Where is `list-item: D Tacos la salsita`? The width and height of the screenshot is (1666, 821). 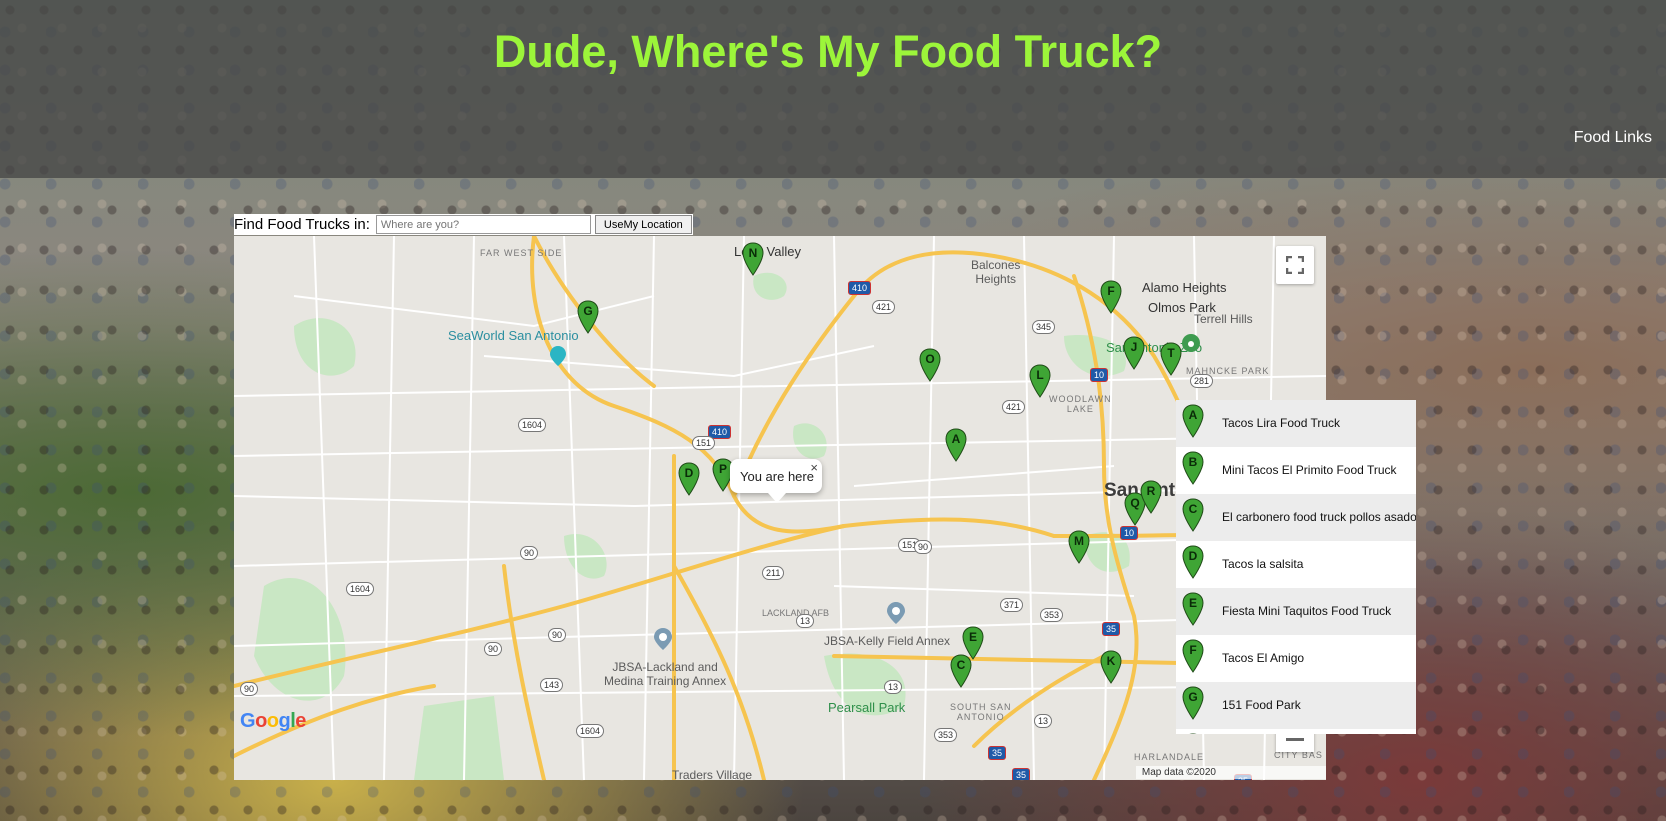 list-item: D Tacos la salsita is located at coordinates (1296, 564).